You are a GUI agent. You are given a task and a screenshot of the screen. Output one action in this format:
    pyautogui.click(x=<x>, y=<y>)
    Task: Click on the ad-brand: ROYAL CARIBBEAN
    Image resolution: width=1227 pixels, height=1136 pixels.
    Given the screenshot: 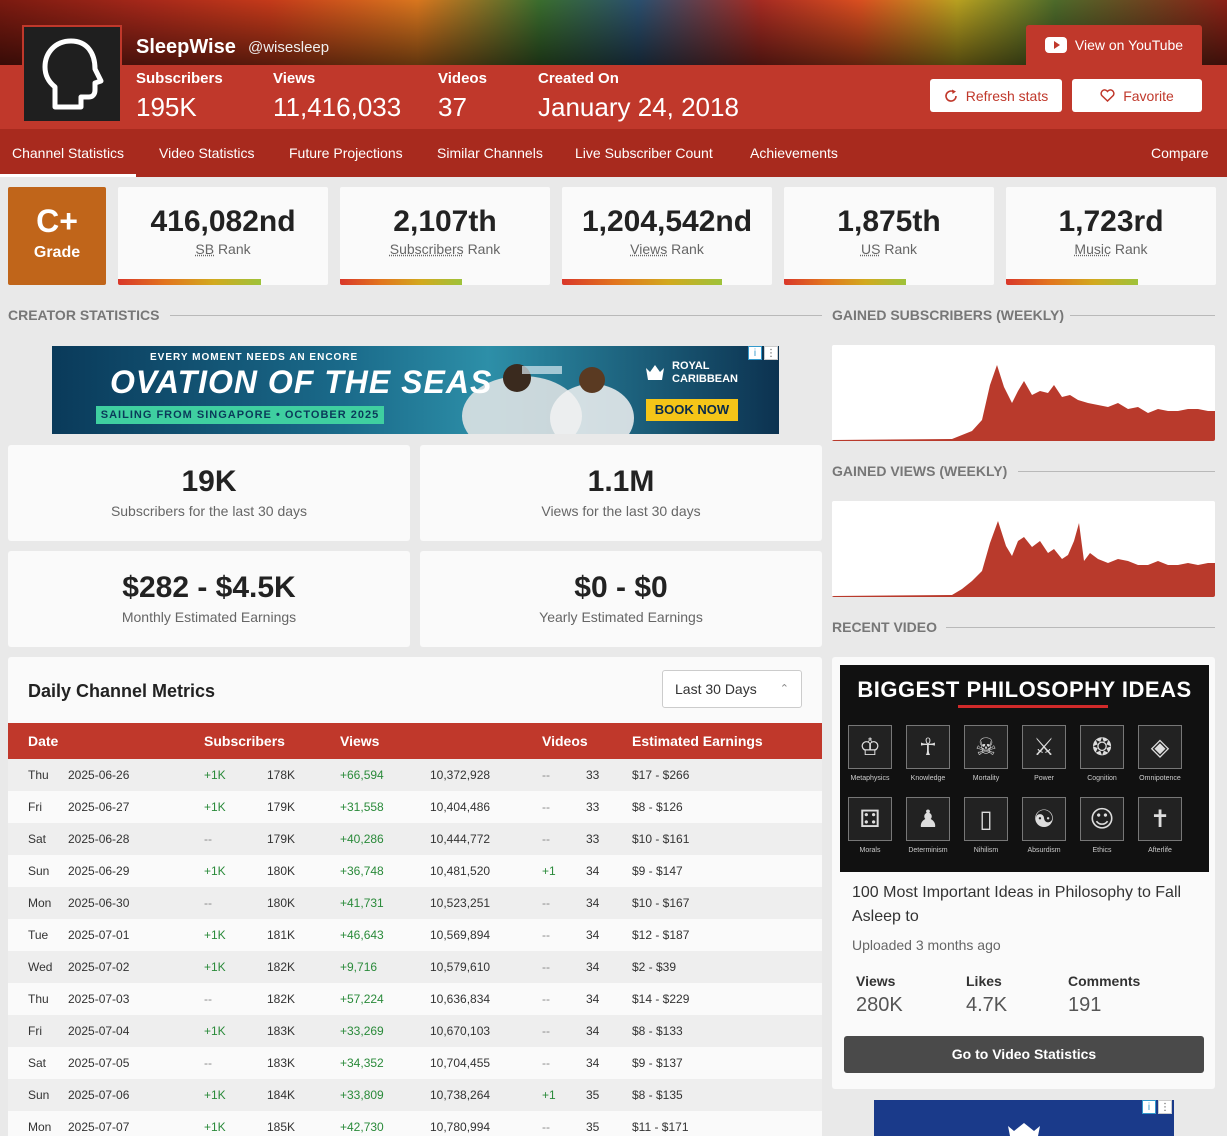 What is the action you would take?
    pyautogui.click(x=705, y=372)
    